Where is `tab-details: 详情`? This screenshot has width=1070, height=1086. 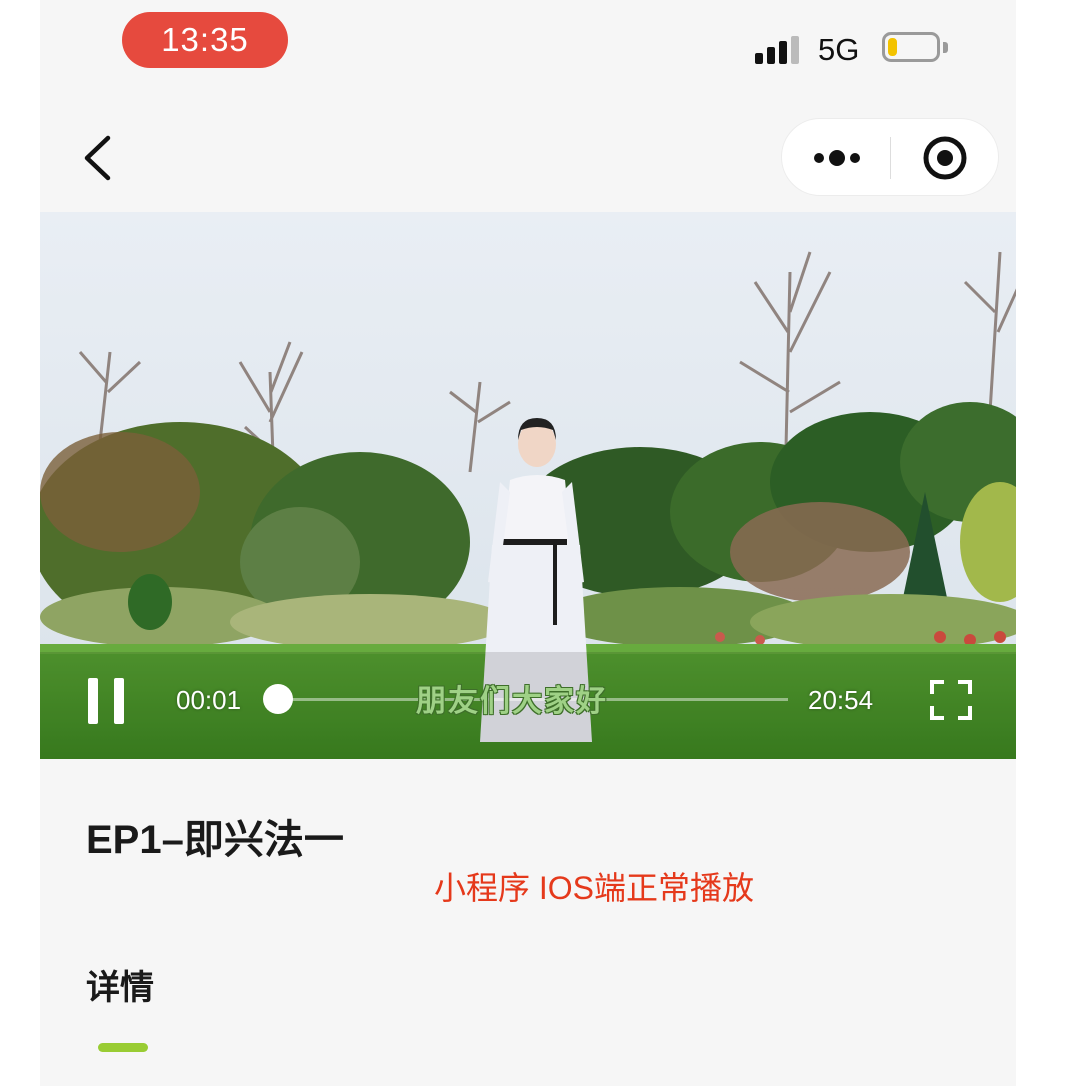 tab-details: 详情 is located at coordinates (120, 988).